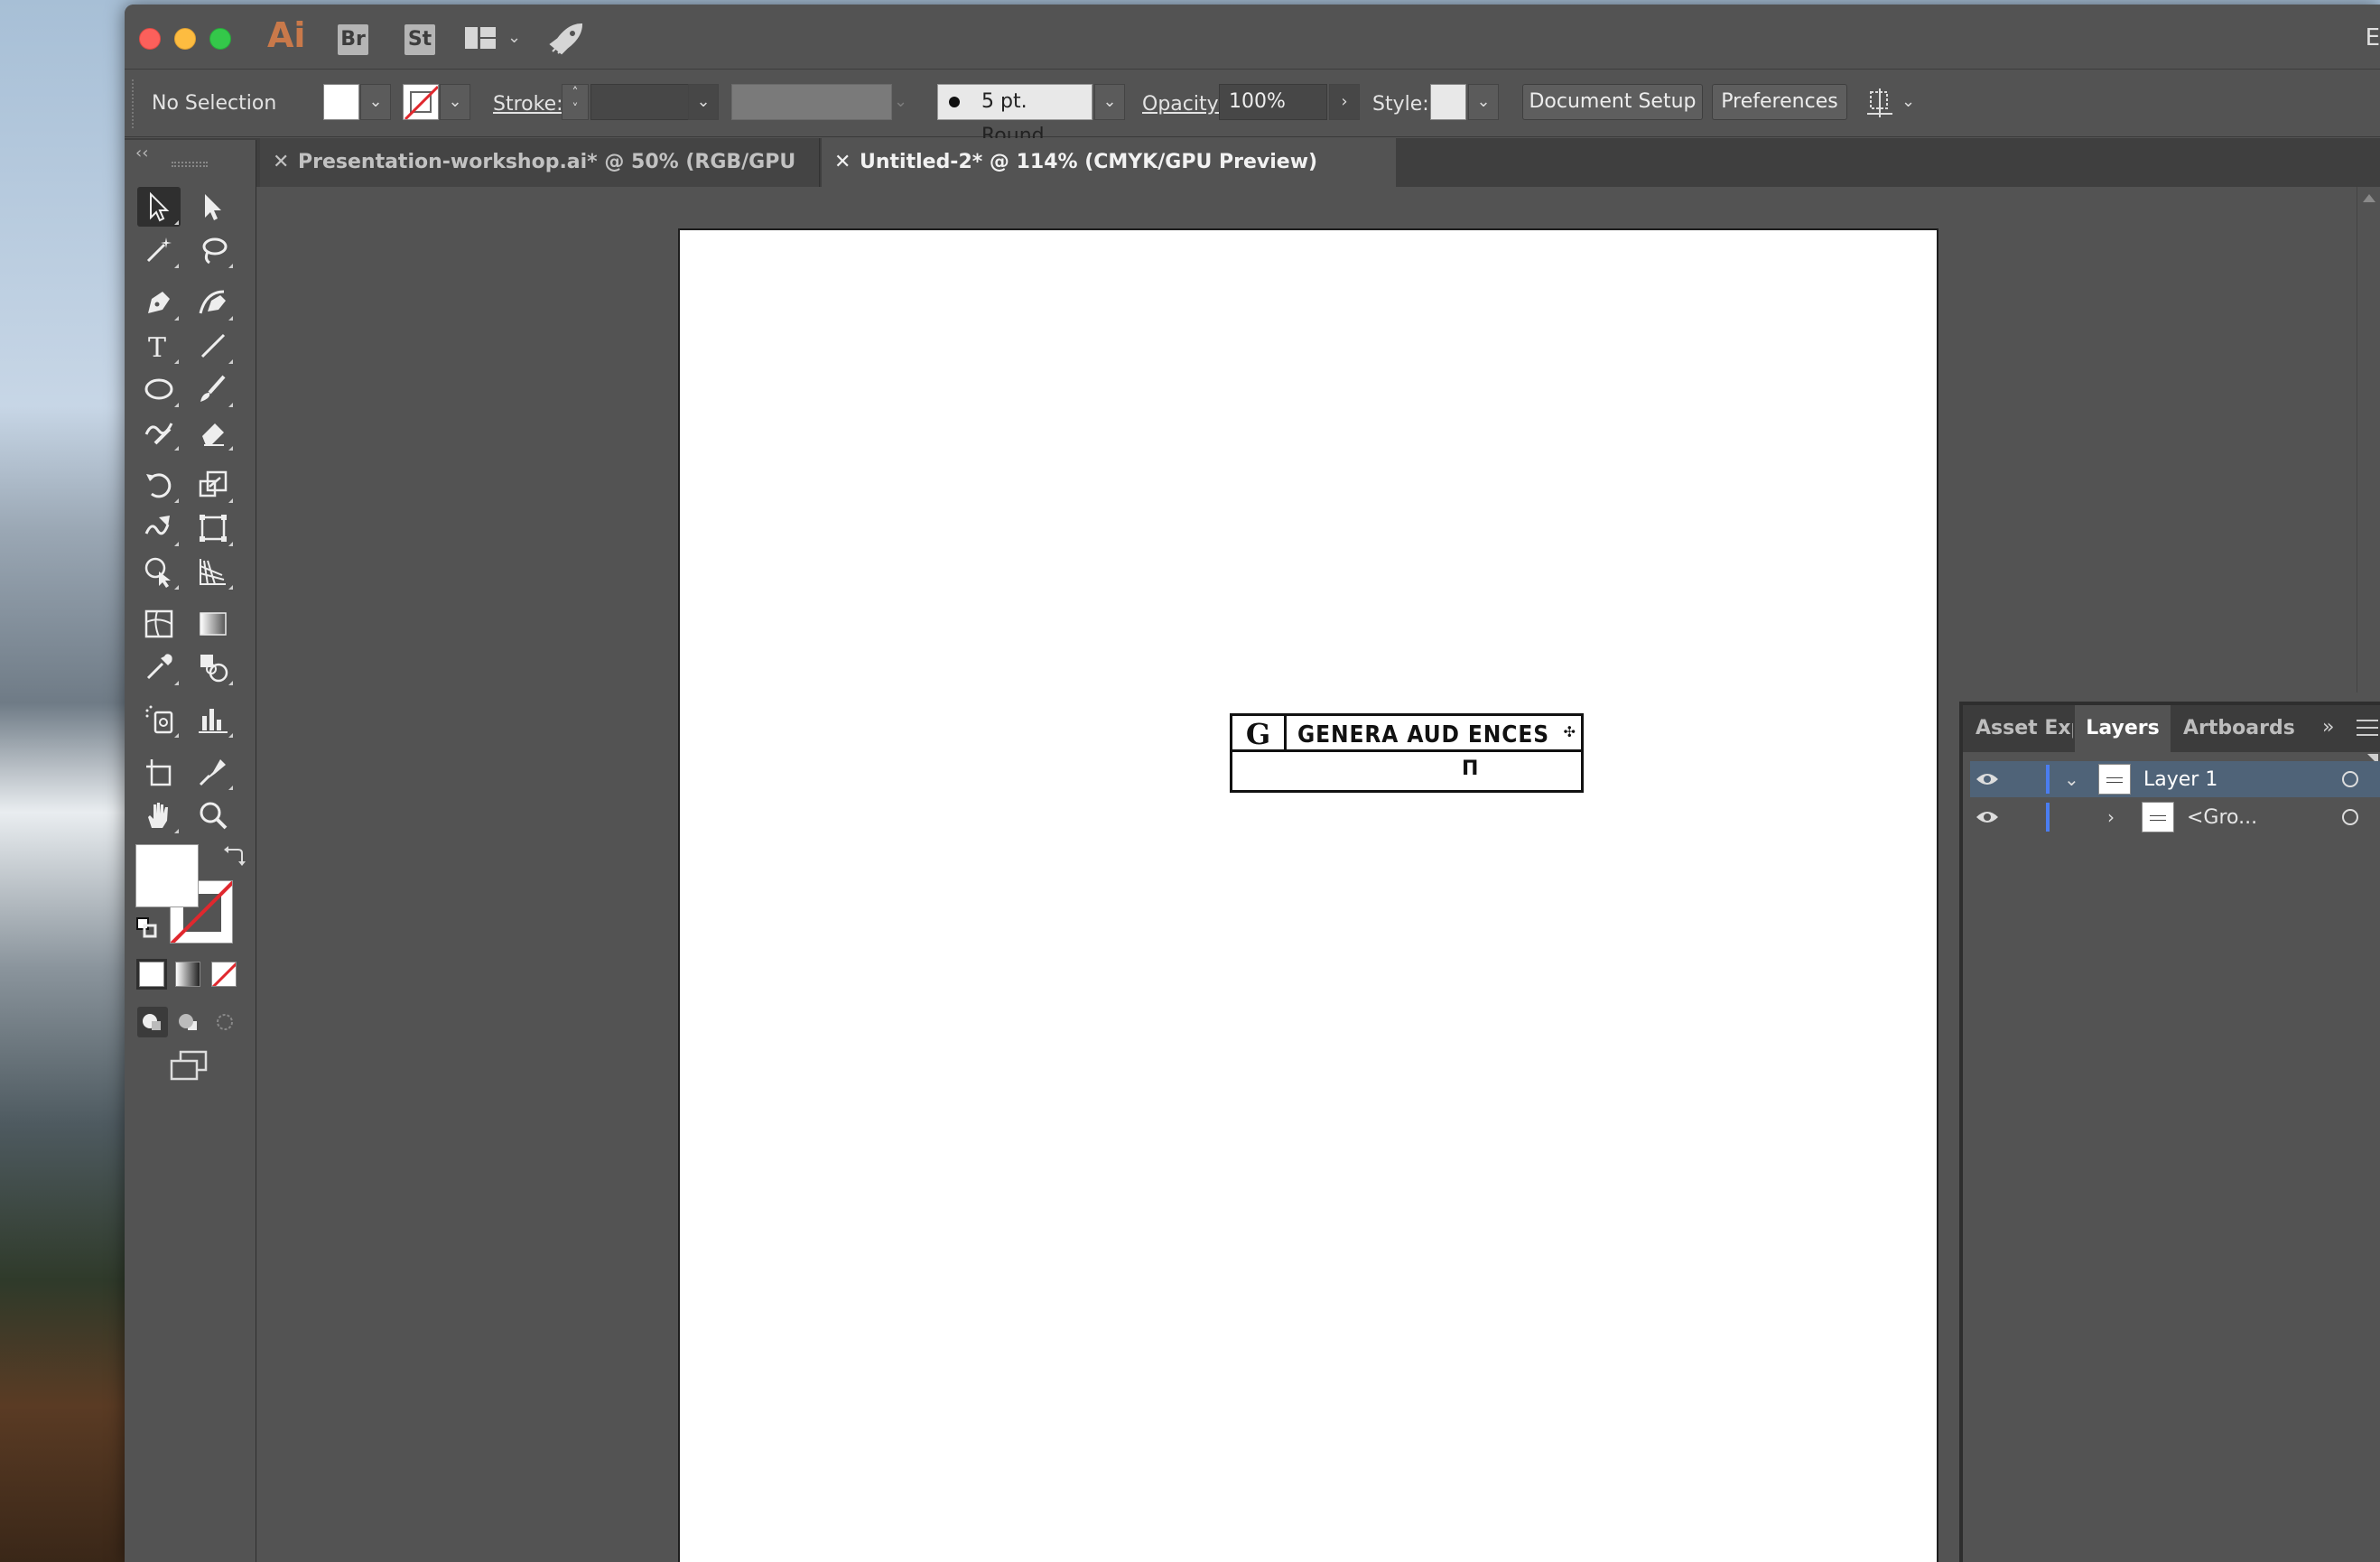  What do you see at coordinates (1882, 103) in the screenshot?
I see `align-options-icon` at bounding box center [1882, 103].